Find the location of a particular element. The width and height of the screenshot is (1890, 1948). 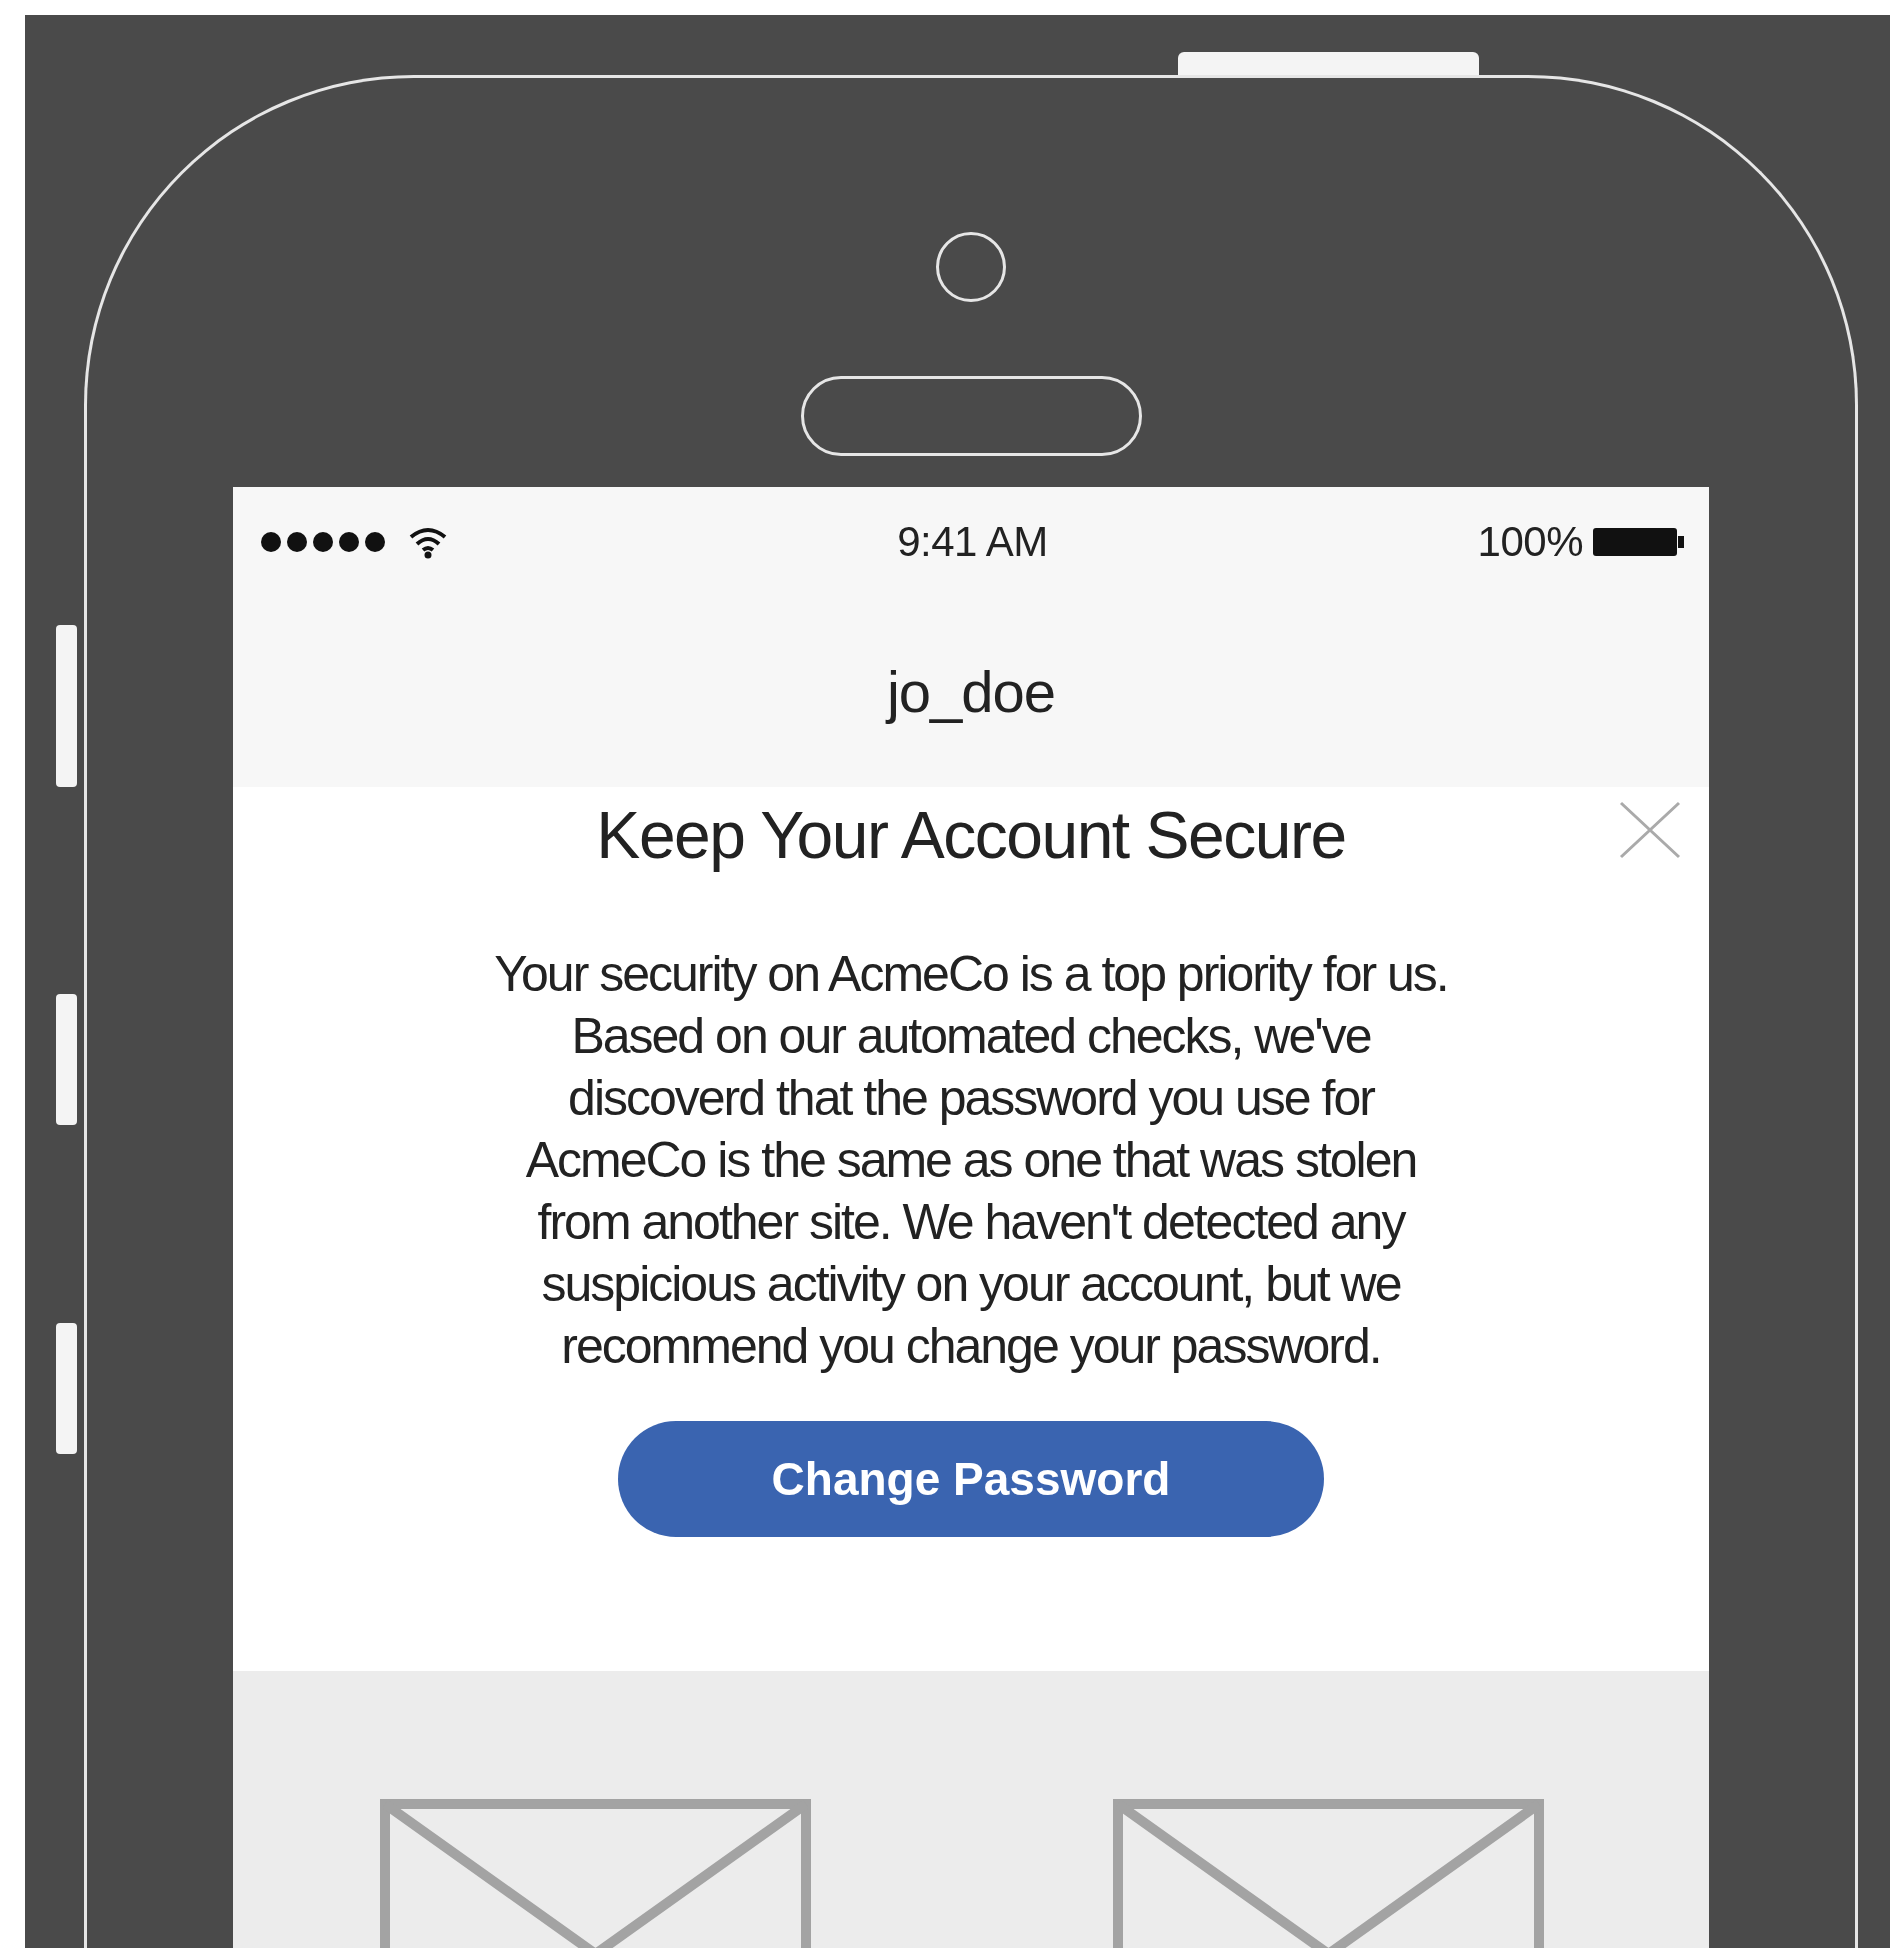

speaker-icon is located at coordinates (971, 416).